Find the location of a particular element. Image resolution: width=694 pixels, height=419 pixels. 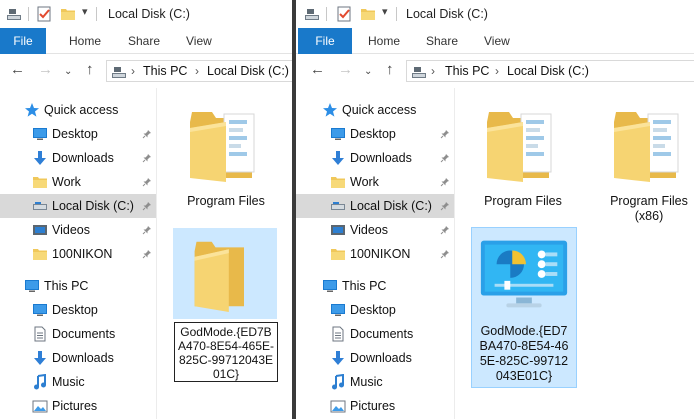

folder-godmode-selected is located at coordinates (225, 273).